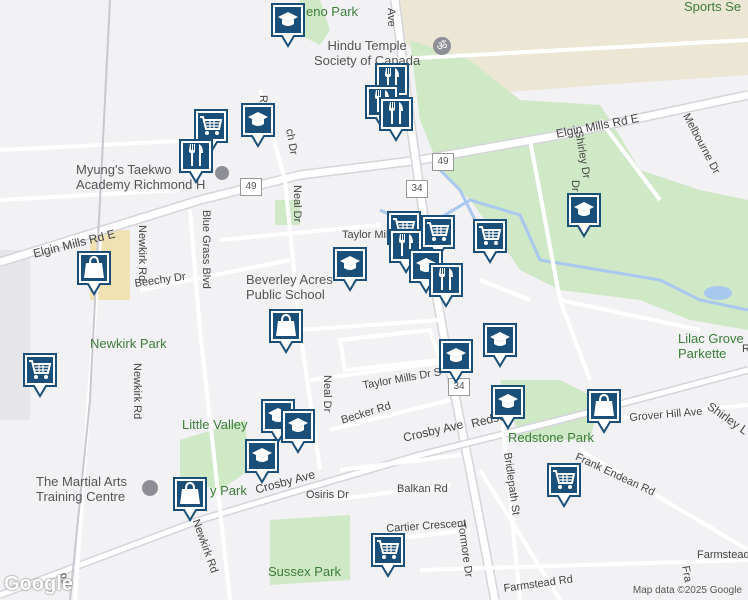 The image size is (748, 600). I want to click on farmstead-right-label: Farmstead, so click(722, 555).